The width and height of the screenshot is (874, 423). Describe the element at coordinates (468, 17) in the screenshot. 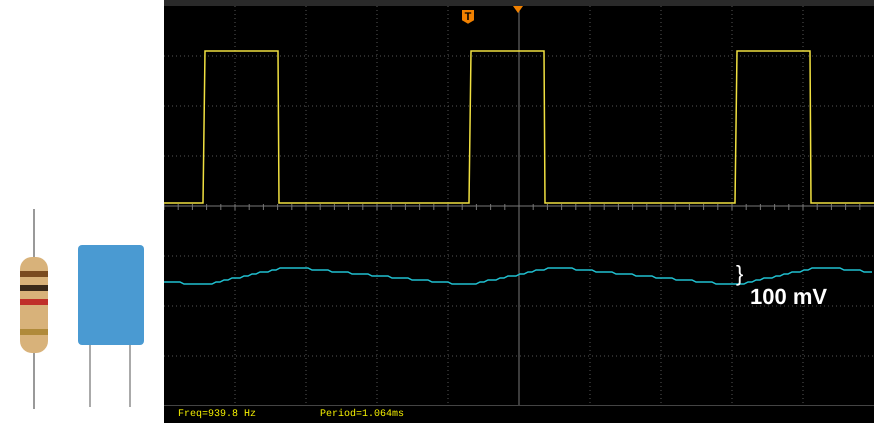

I see `trigger-marker: T` at that location.